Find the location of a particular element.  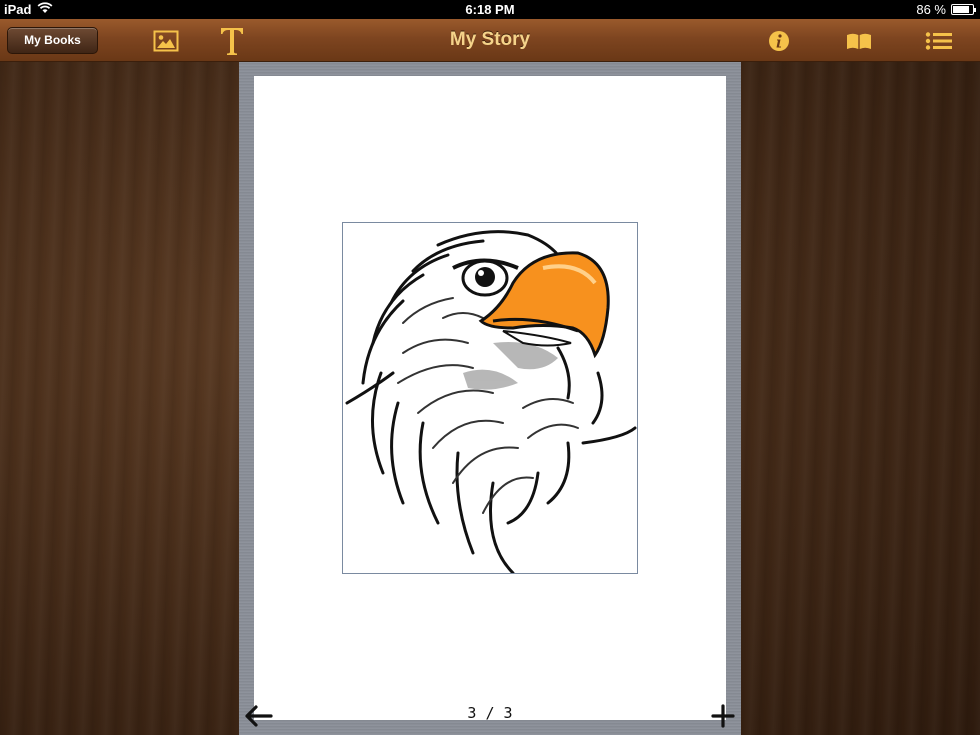

eagle-image is located at coordinates (490, 398).